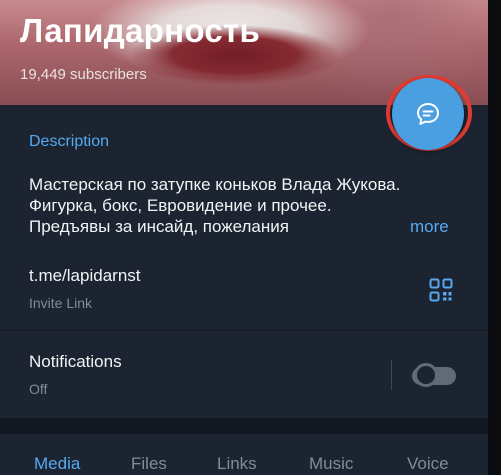 The width and height of the screenshot is (501, 475). I want to click on message-bubble-icon, so click(428, 114).